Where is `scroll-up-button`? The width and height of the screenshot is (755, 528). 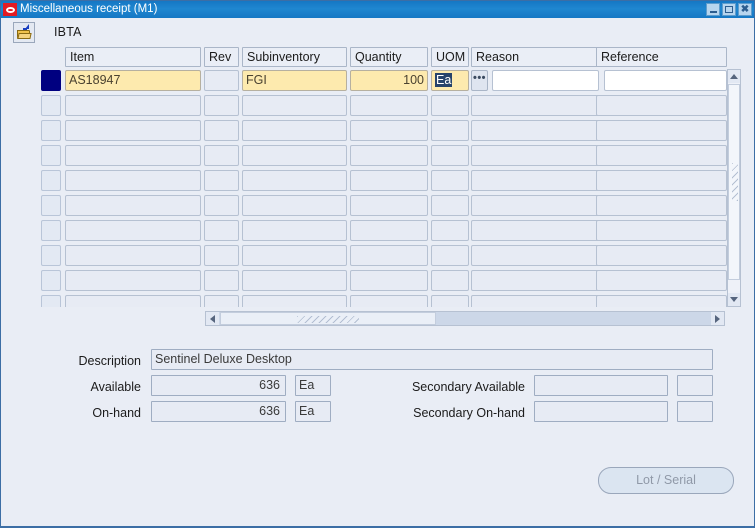
scroll-up-button is located at coordinates (734, 76).